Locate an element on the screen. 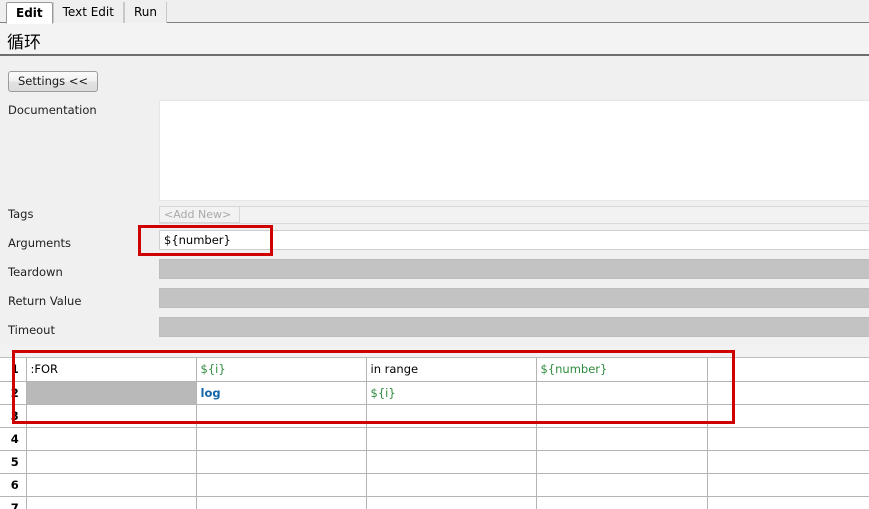 The width and height of the screenshot is (869, 509). grid-row: 3 is located at coordinates (434, 416).